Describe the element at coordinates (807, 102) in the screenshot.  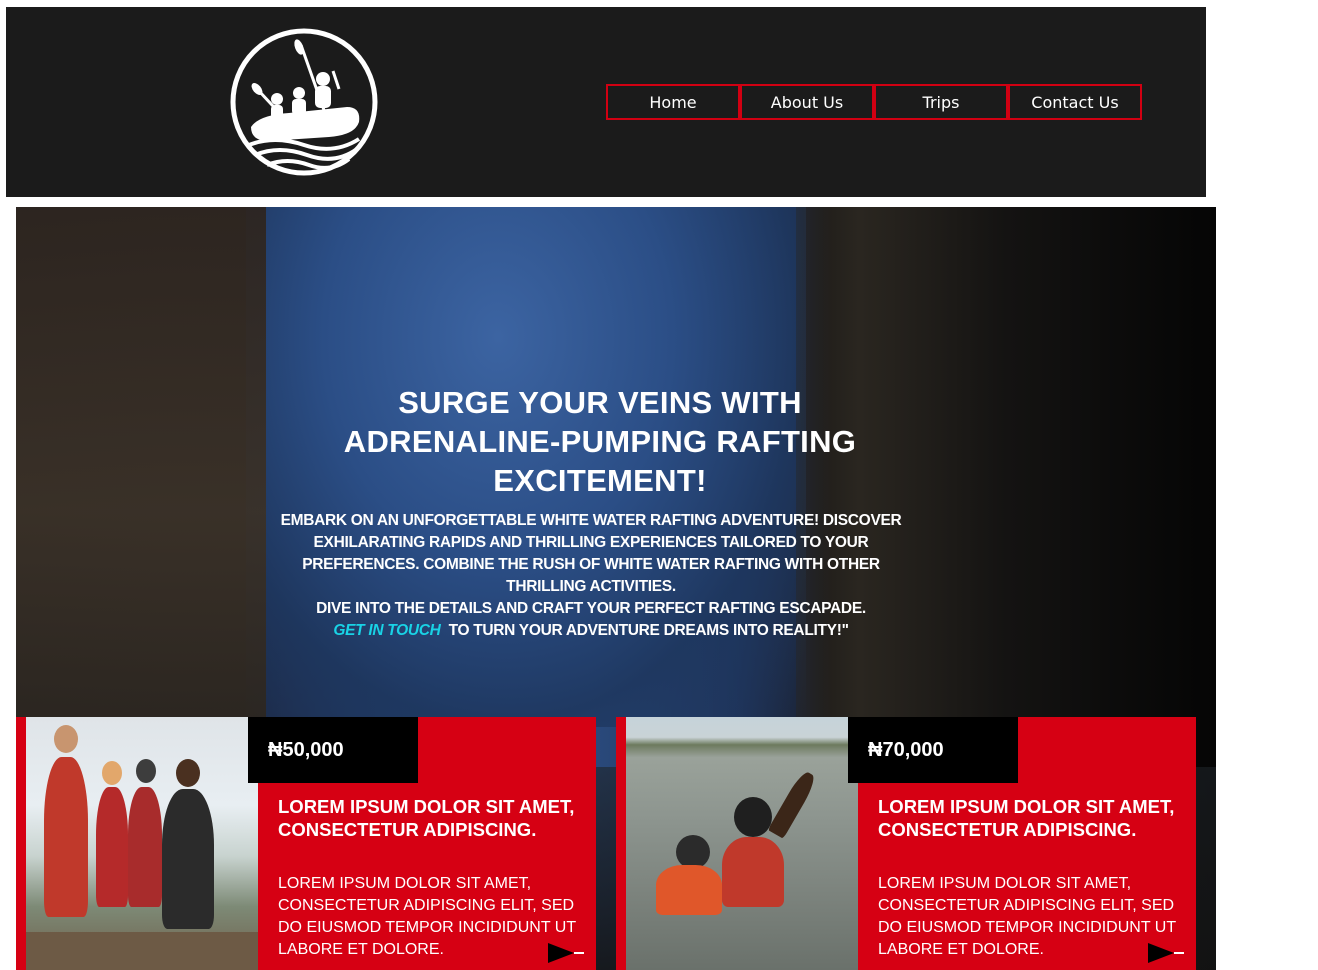
I see `nav-about-us: About Us` at that location.